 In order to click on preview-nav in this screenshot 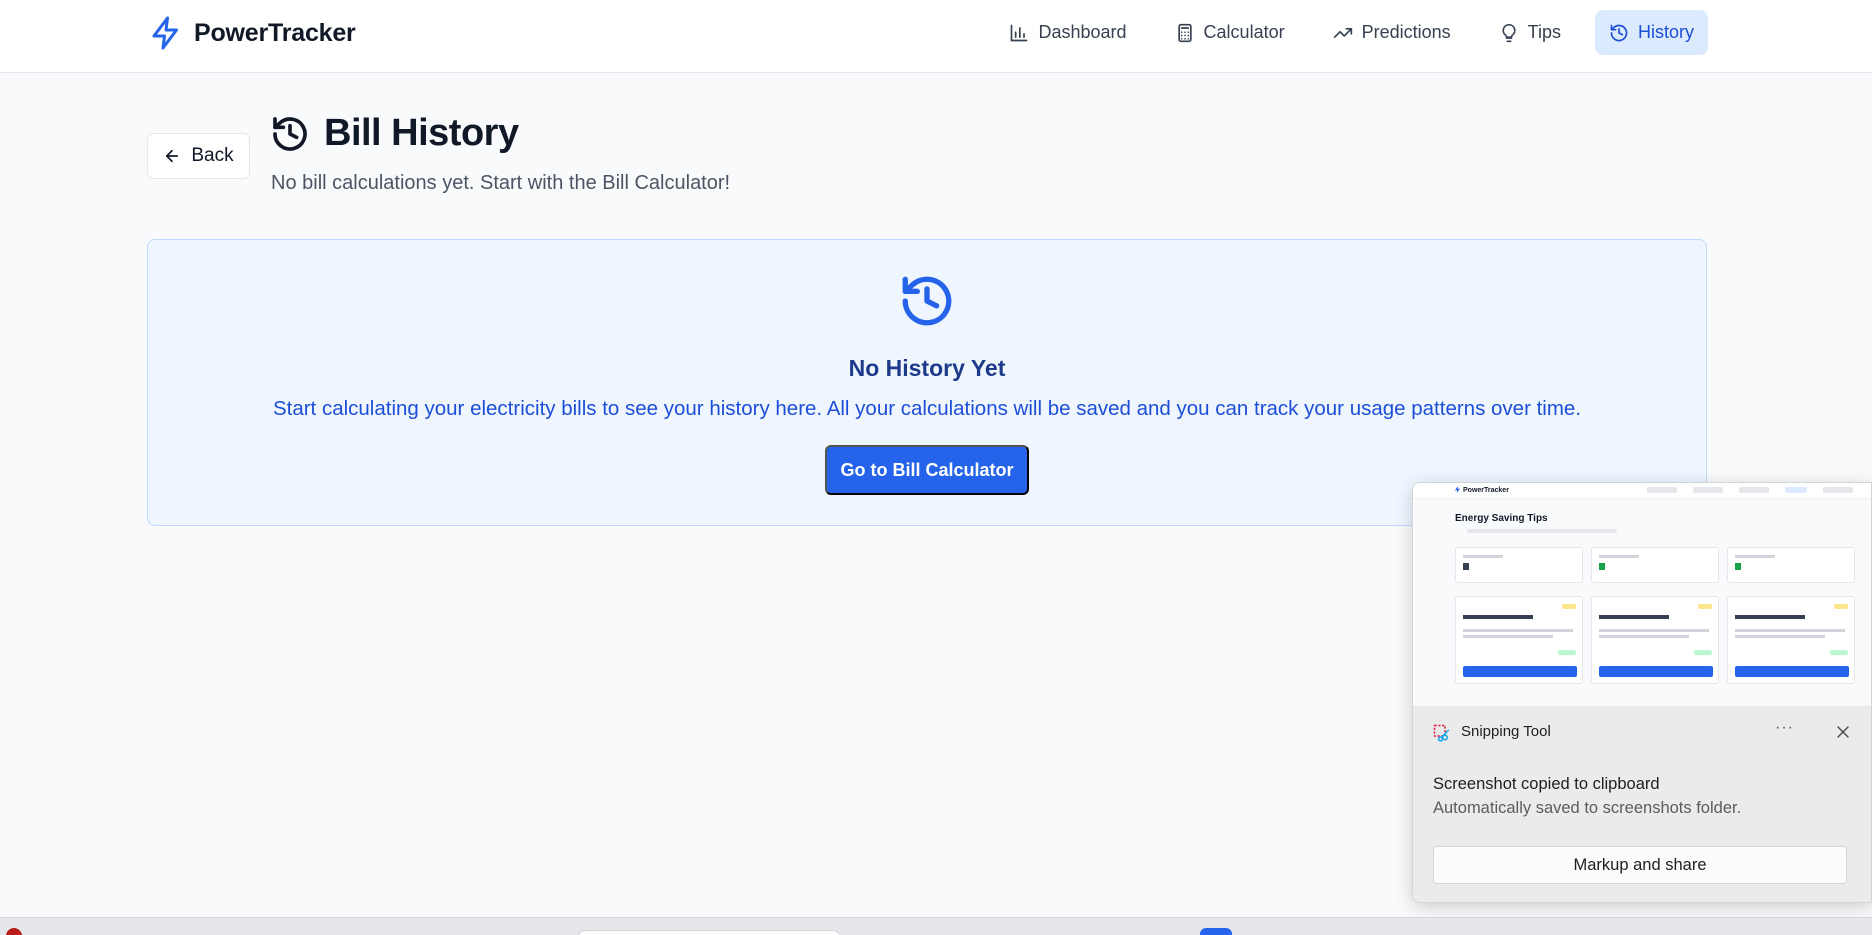, I will do `click(1750, 490)`.